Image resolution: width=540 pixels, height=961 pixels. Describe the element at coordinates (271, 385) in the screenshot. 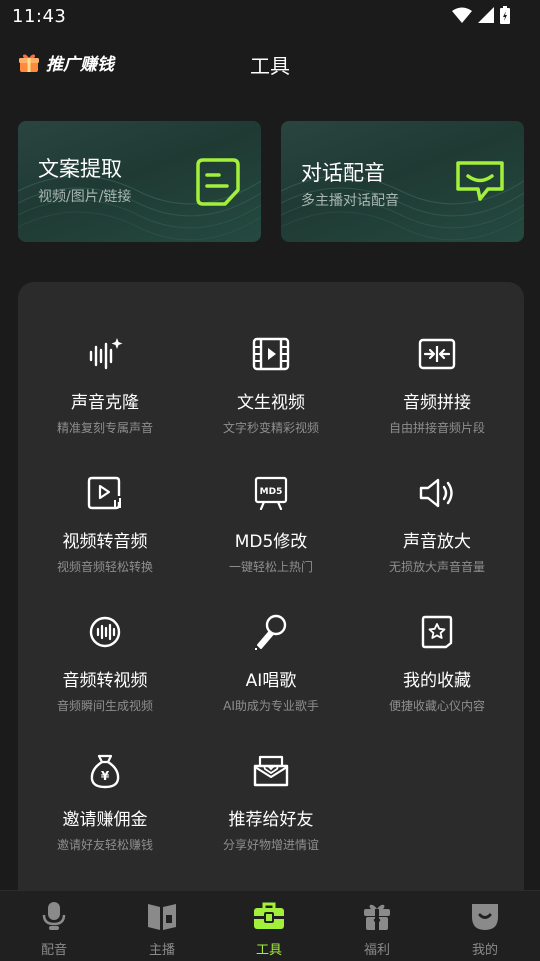

I see `tool-text-to-video: 文生视频 文字秒变精彩视频` at that location.